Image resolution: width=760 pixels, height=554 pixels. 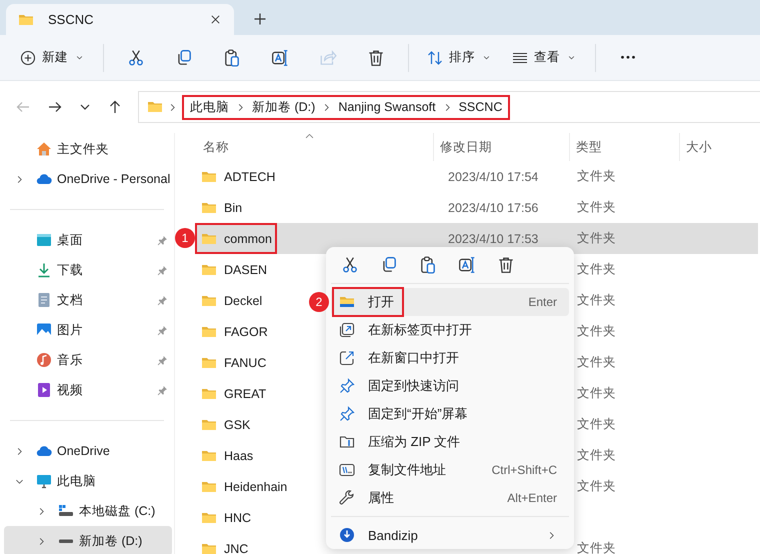 What do you see at coordinates (387, 107) in the screenshot?
I see `breadcrumb: Nanjing Swansoft` at bounding box center [387, 107].